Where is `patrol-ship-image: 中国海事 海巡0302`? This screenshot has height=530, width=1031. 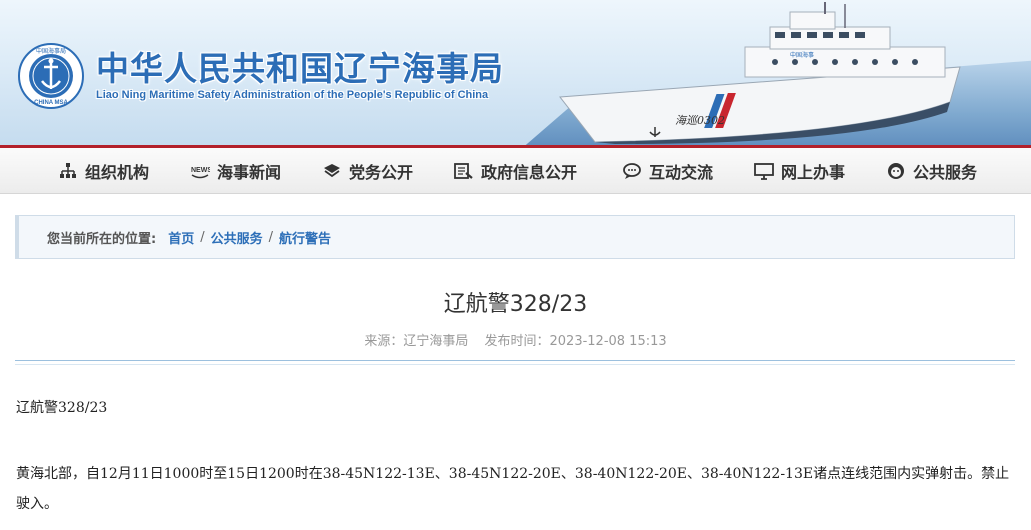 patrol-ship-image: 中国海事 海巡0302 is located at coordinates (760, 73).